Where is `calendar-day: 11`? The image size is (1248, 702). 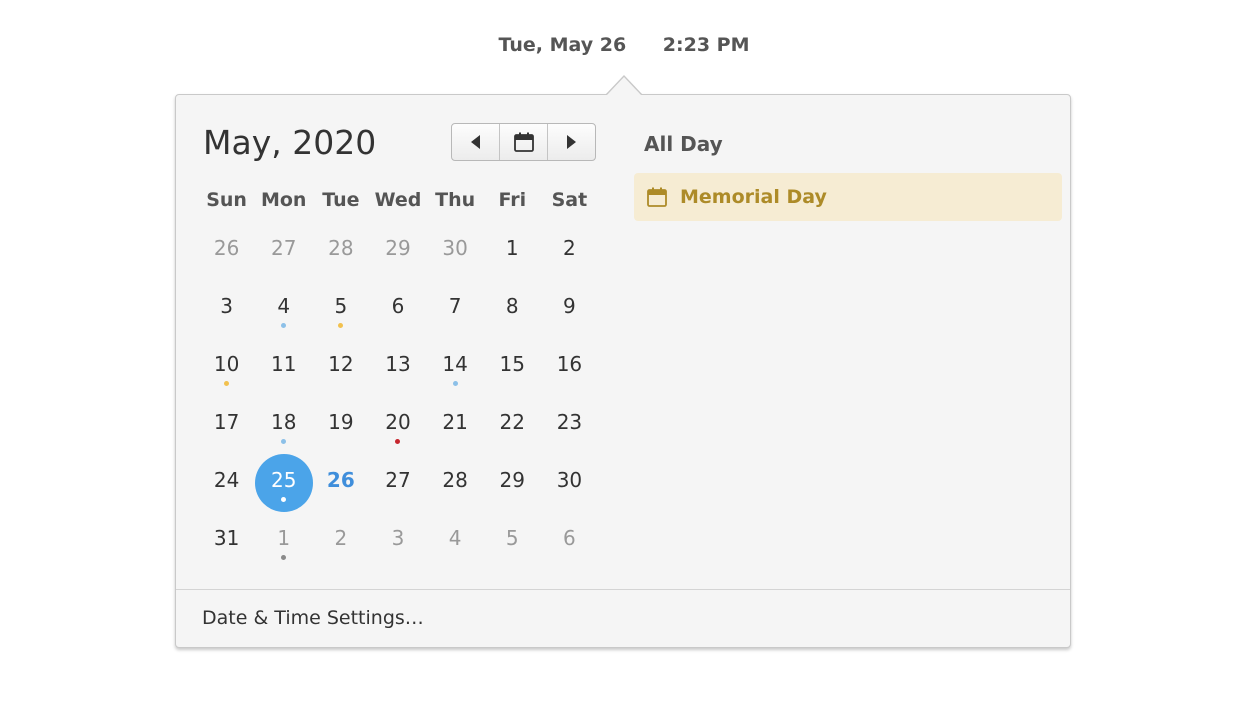 calendar-day: 11 is located at coordinates (283, 364).